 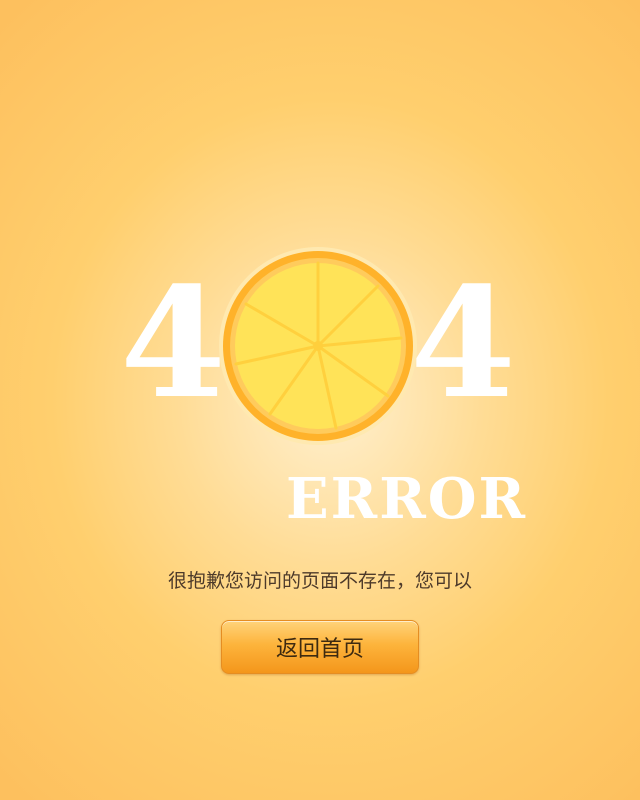 What do you see at coordinates (407, 499) in the screenshot?
I see `error-heading: ERROR` at bounding box center [407, 499].